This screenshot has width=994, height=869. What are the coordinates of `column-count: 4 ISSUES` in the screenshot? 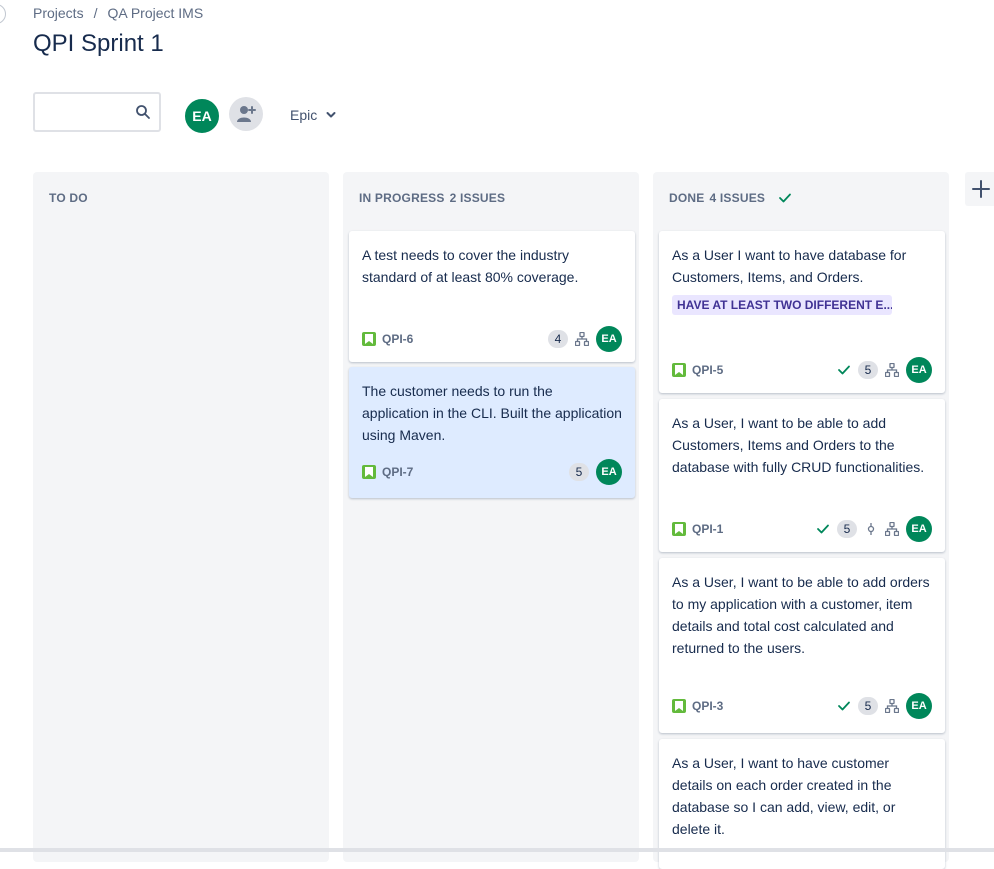 It's located at (737, 198).